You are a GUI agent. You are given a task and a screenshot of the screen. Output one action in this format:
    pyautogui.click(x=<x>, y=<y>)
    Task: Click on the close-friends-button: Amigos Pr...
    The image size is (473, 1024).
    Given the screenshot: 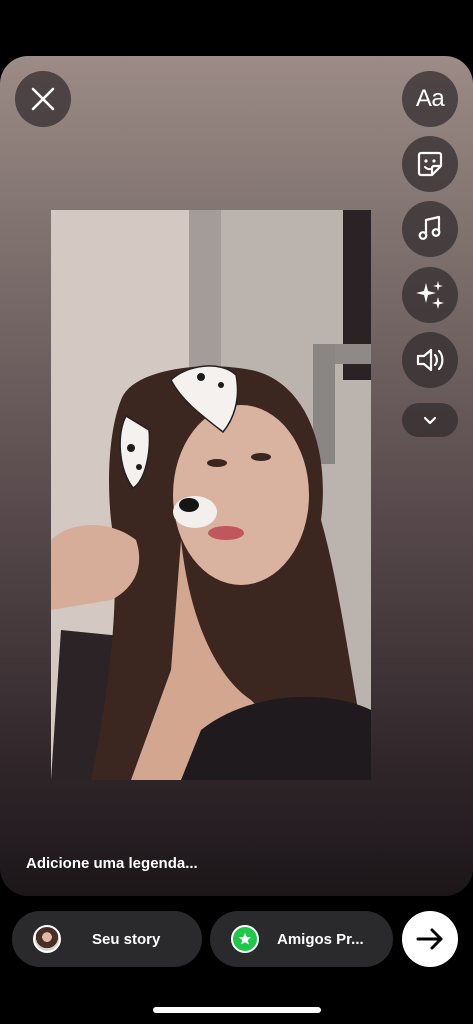 What is the action you would take?
    pyautogui.click(x=301, y=939)
    